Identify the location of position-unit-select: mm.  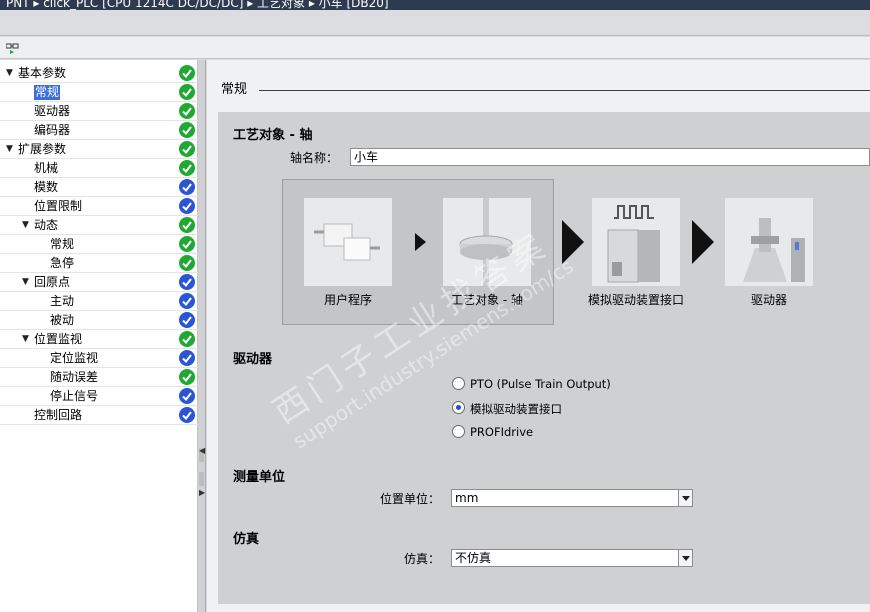
(572, 498).